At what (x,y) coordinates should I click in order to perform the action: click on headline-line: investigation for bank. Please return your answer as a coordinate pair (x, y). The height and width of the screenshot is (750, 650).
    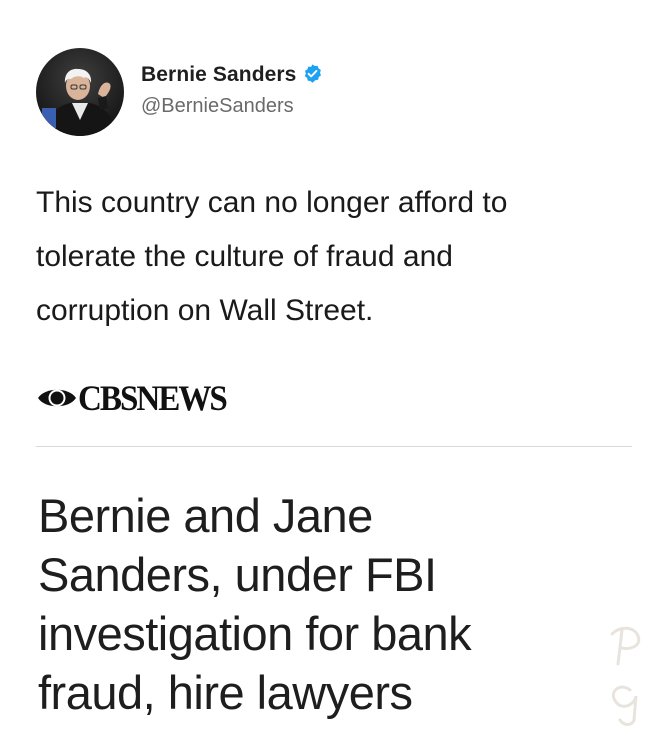
    Looking at the image, I should click on (255, 633).